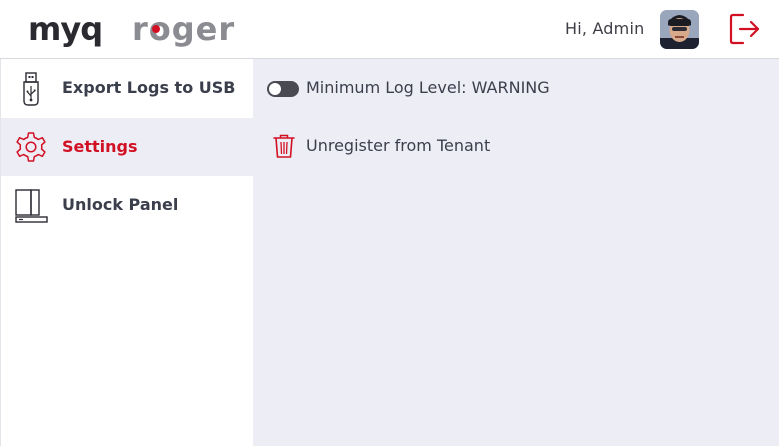 The image size is (779, 446). I want to click on sidebar-item-settings: Settings, so click(127, 147).